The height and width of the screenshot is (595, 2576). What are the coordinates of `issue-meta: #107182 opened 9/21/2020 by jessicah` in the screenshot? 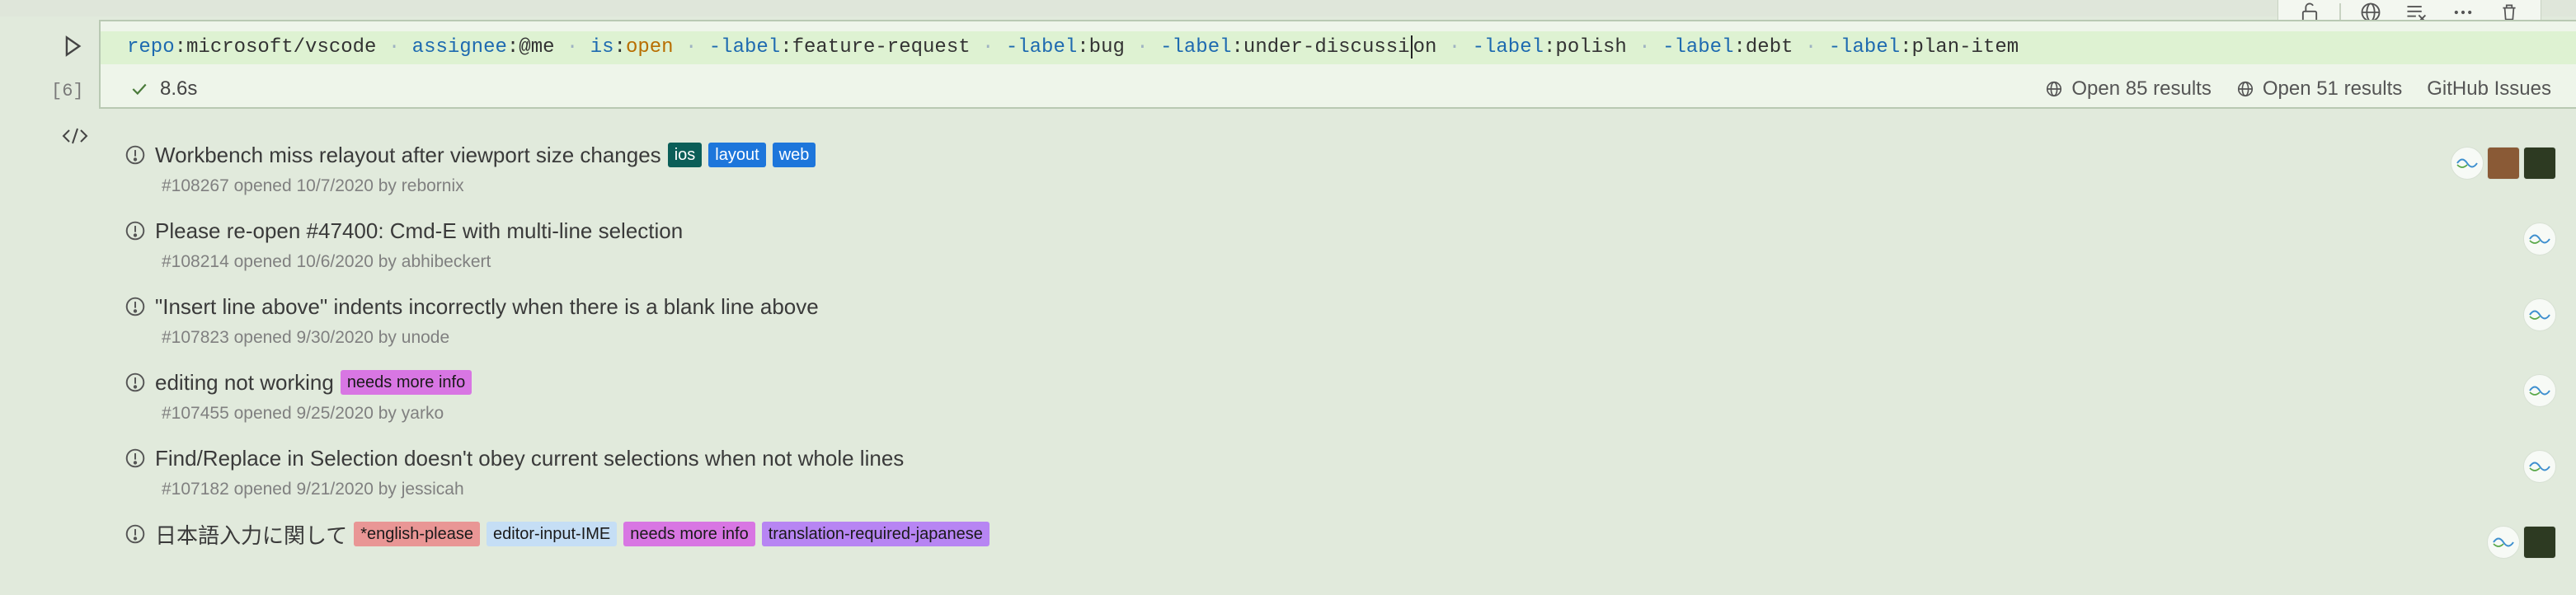 It's located at (313, 489).